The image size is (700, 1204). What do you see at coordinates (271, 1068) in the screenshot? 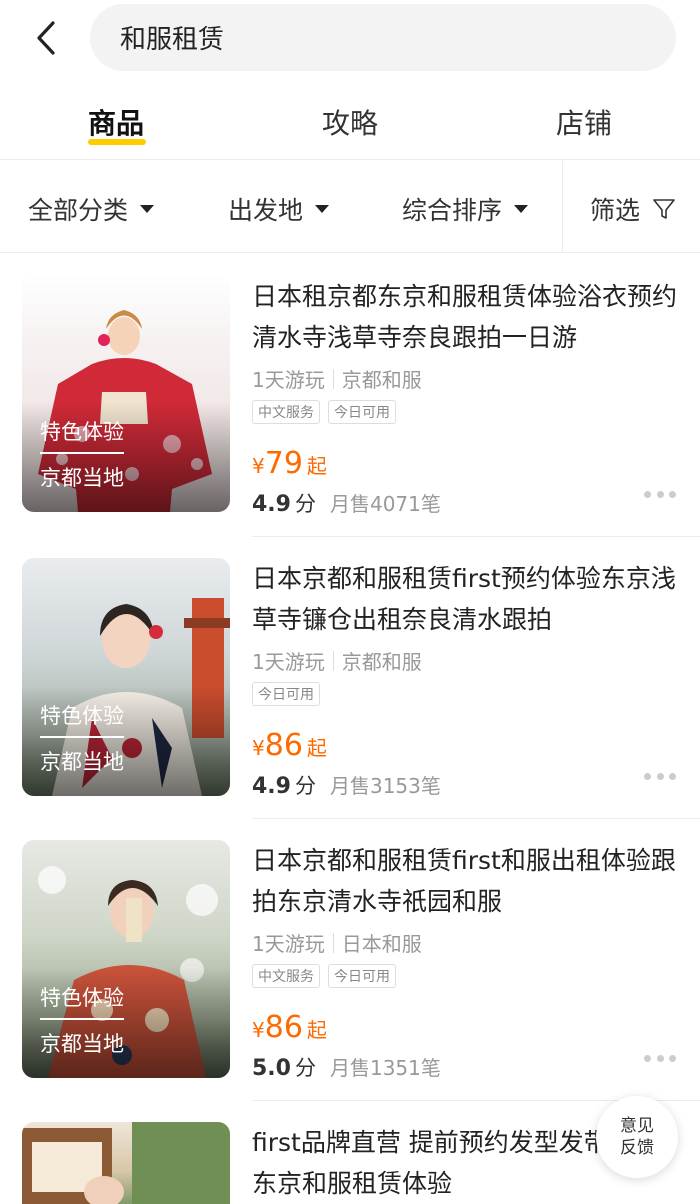
I see `rating-score: 5.0` at bounding box center [271, 1068].